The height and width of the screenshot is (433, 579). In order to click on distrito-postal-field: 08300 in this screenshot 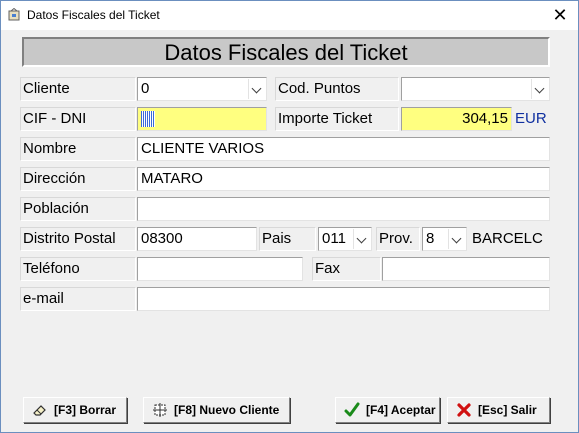, I will do `click(197, 239)`.